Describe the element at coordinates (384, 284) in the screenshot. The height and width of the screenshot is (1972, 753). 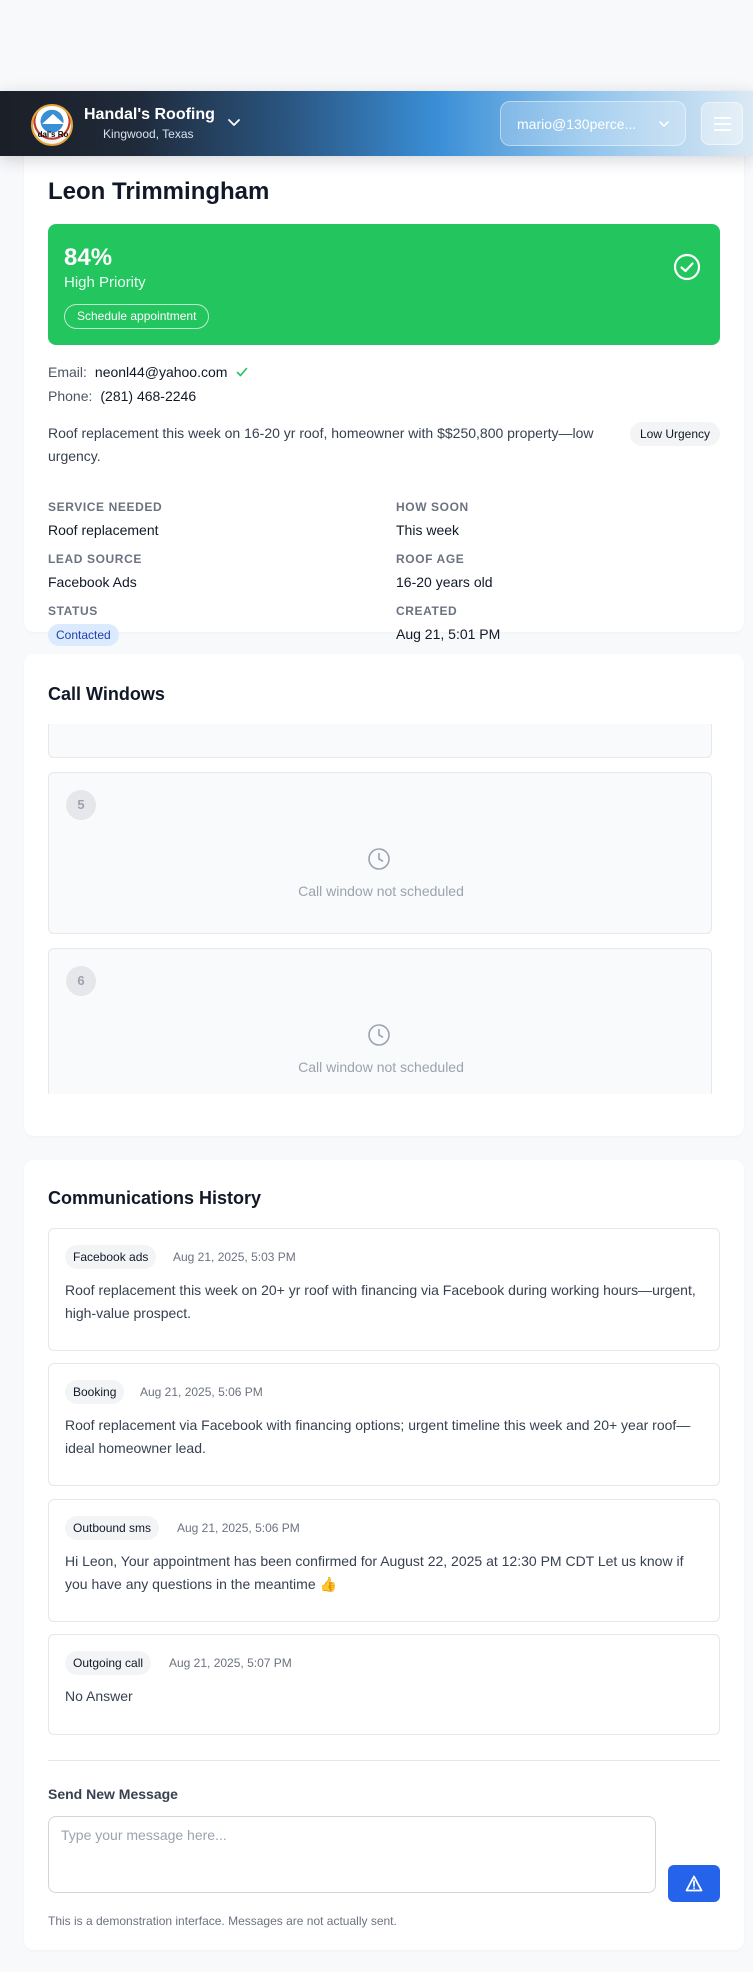
I see `priority-panel: 84% High Priority Schedule appointment` at that location.